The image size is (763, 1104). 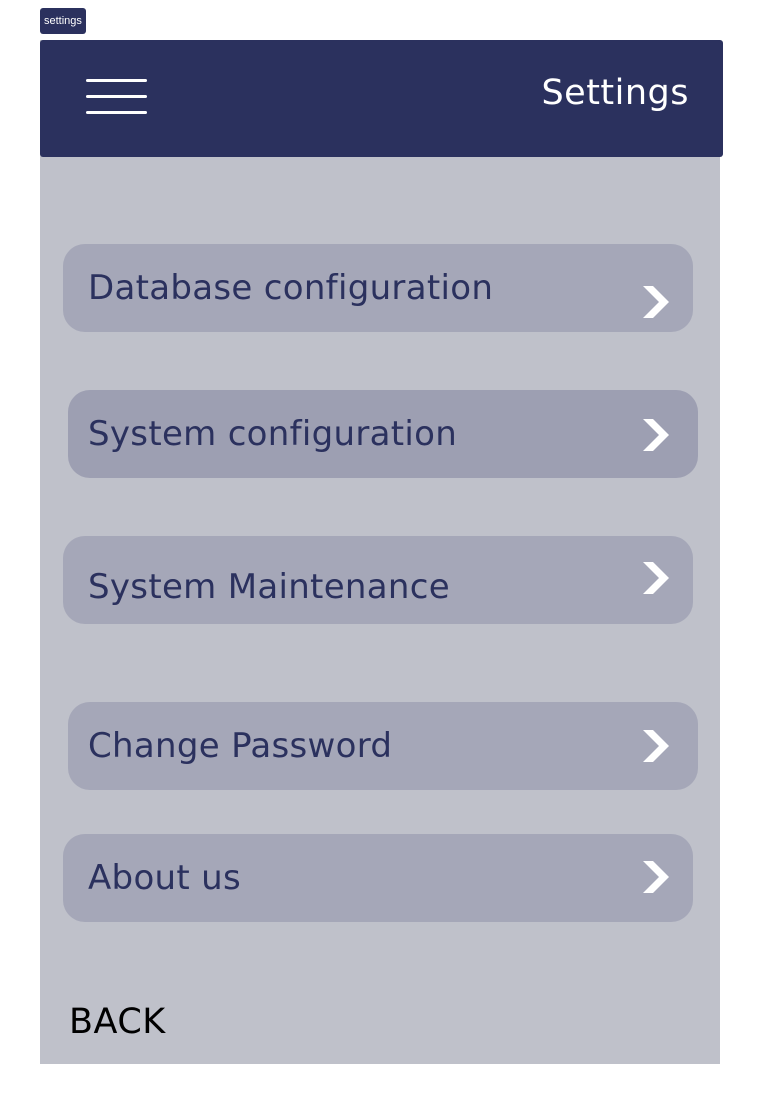 I want to click on hamburger-menu-icon, so click(x=117, y=97).